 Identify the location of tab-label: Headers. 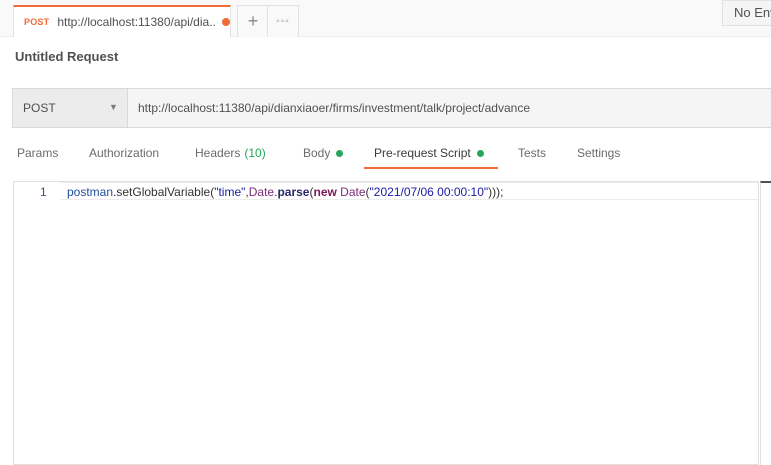
(218, 153).